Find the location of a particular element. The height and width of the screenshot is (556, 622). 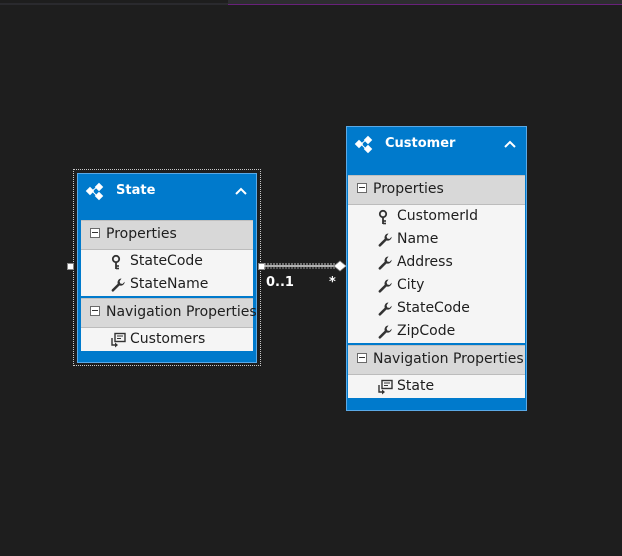

navigation-property-row: Customers is located at coordinates (167, 339).